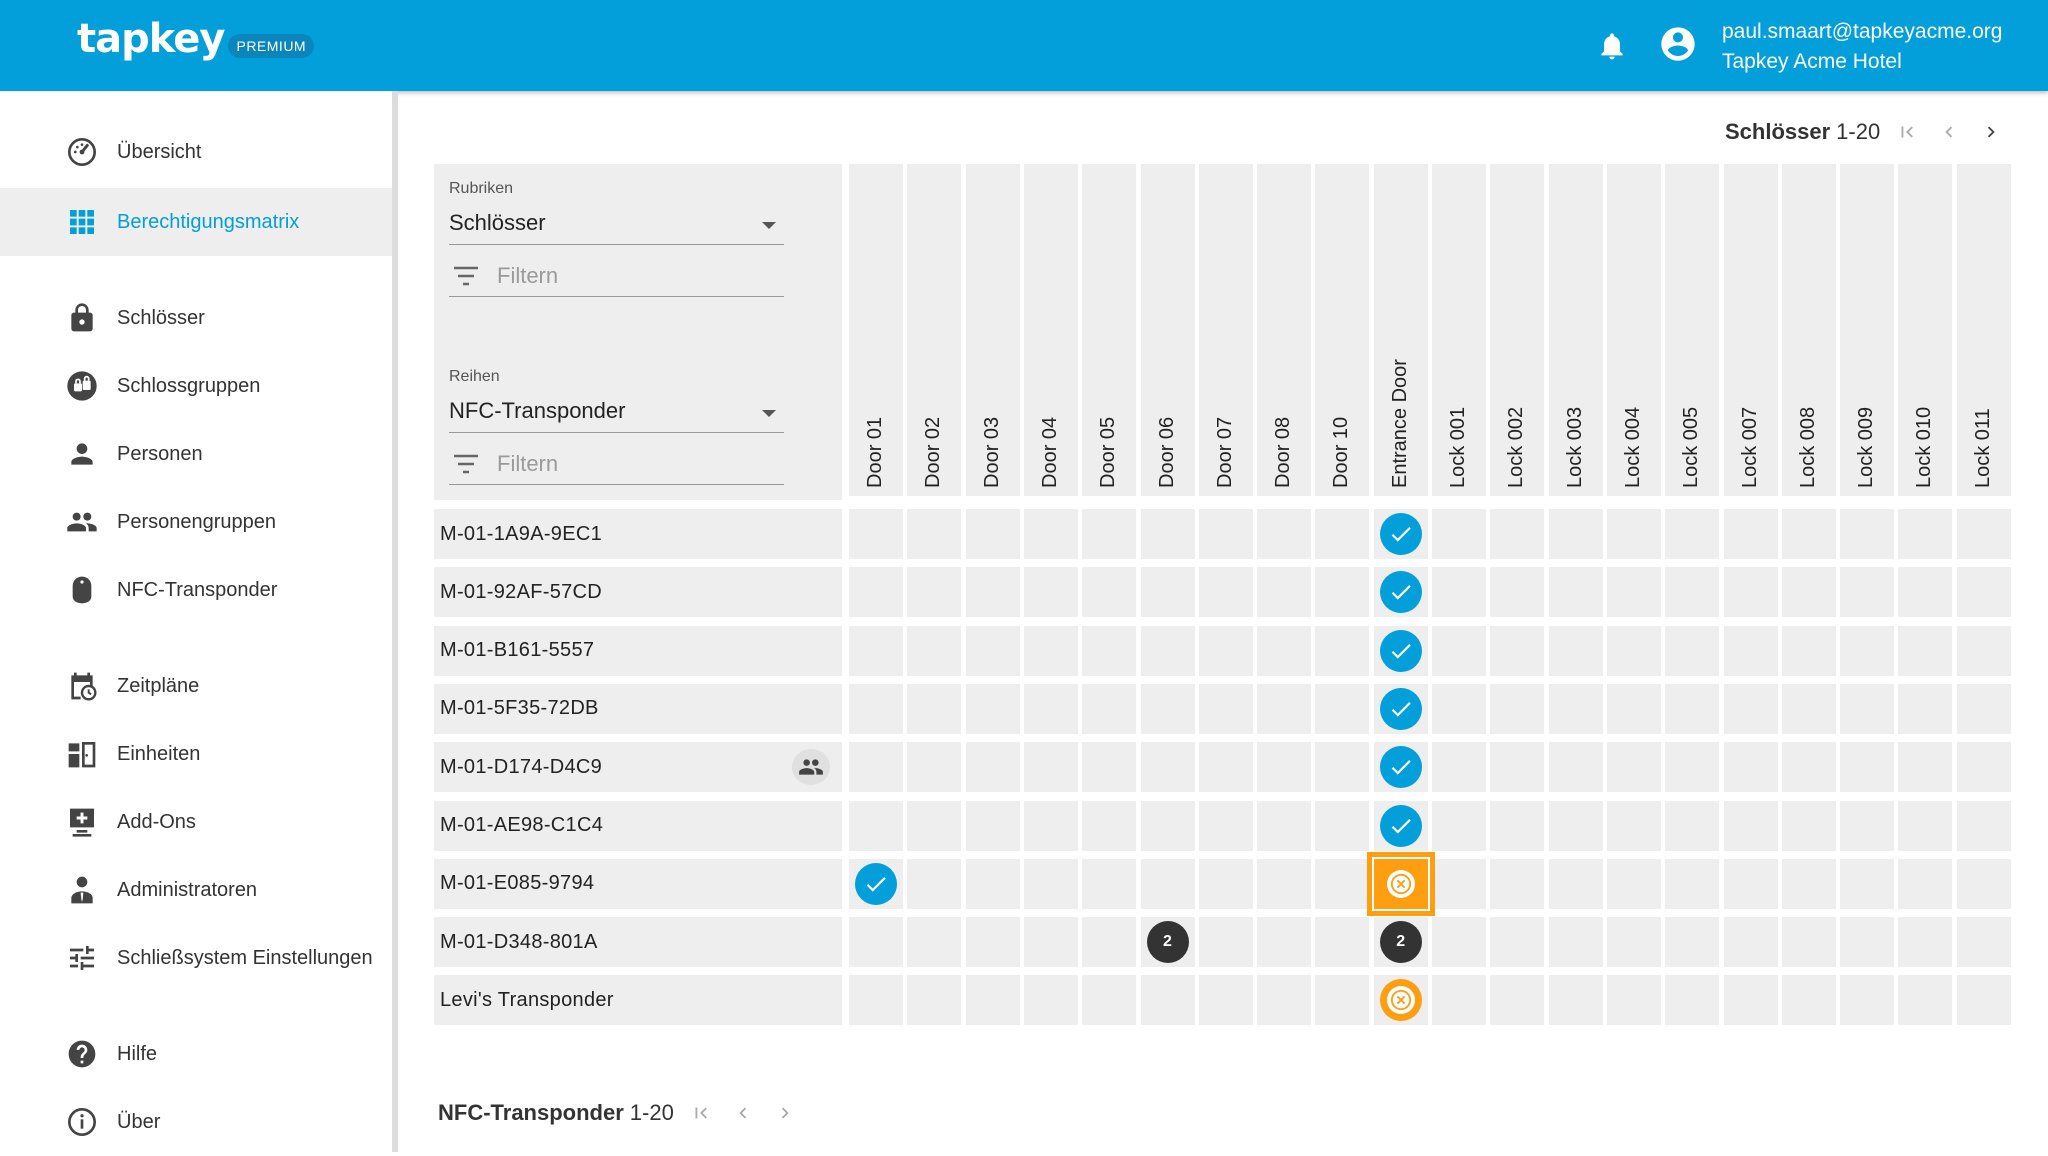  Describe the element at coordinates (196, 890) in the screenshot. I see `sidebar-item-administratoren: Administratoren` at that location.